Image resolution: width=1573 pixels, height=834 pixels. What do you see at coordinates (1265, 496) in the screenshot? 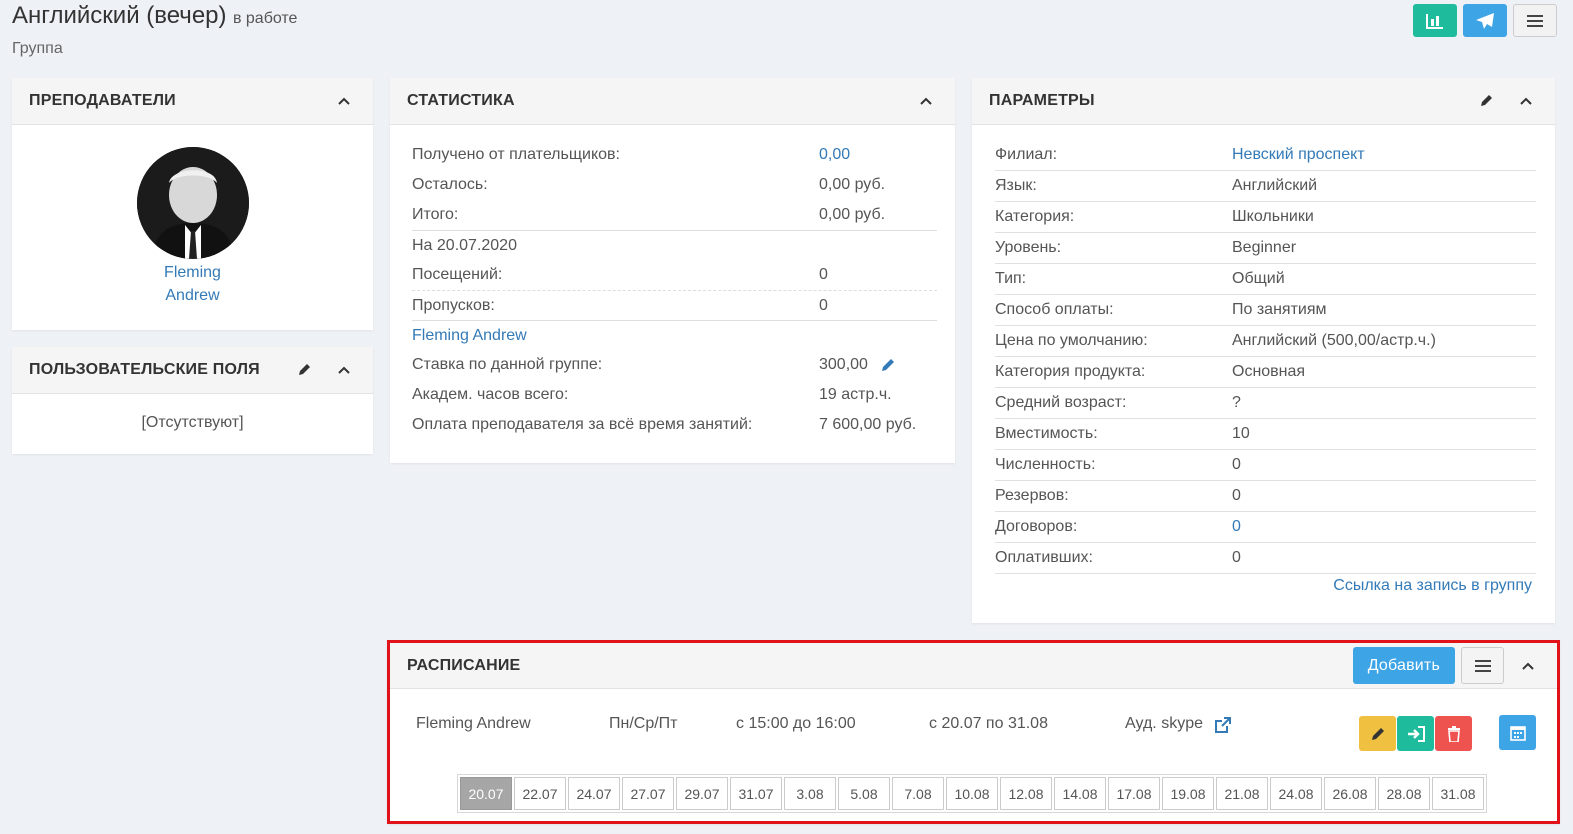
I see `param-row: Резервов: 0` at bounding box center [1265, 496].